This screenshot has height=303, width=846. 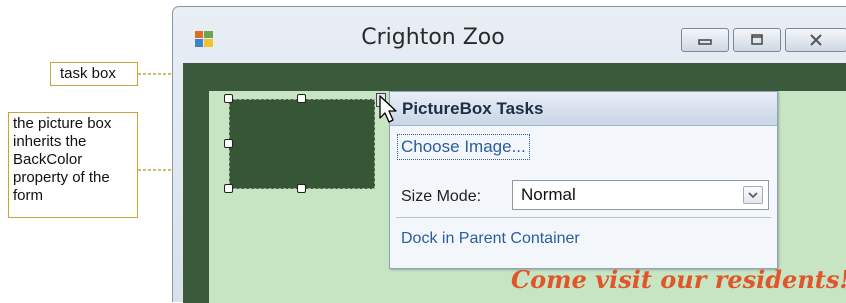 I want to click on resize-handle-top-left, so click(x=228, y=98).